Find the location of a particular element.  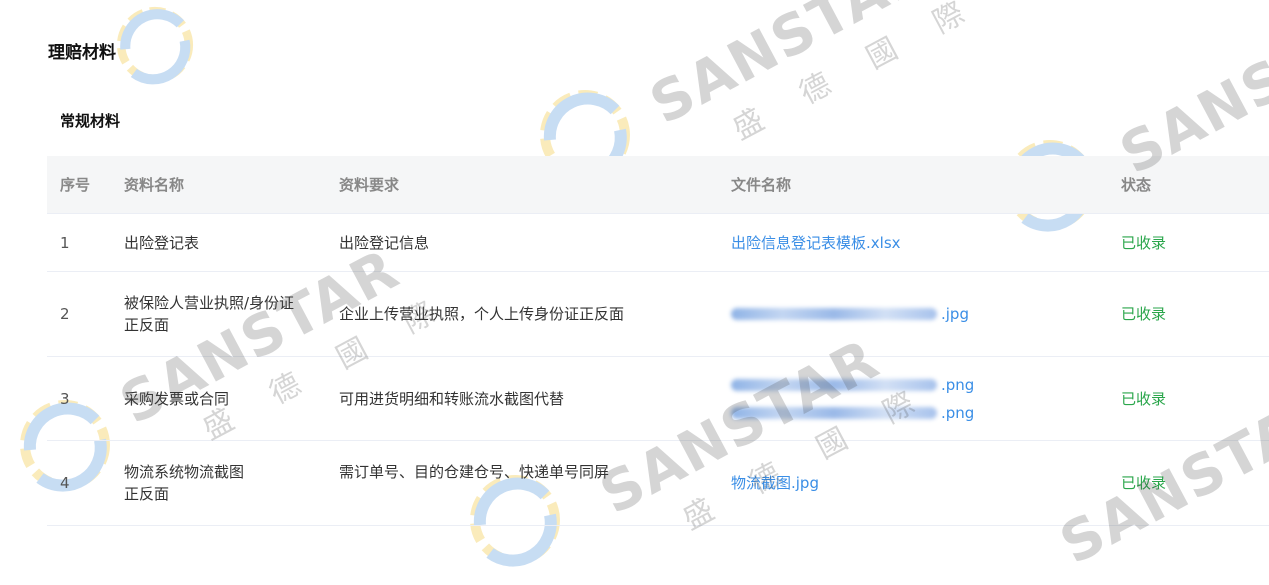

row-file: 物流截图.jpg is located at coordinates (913, 483).